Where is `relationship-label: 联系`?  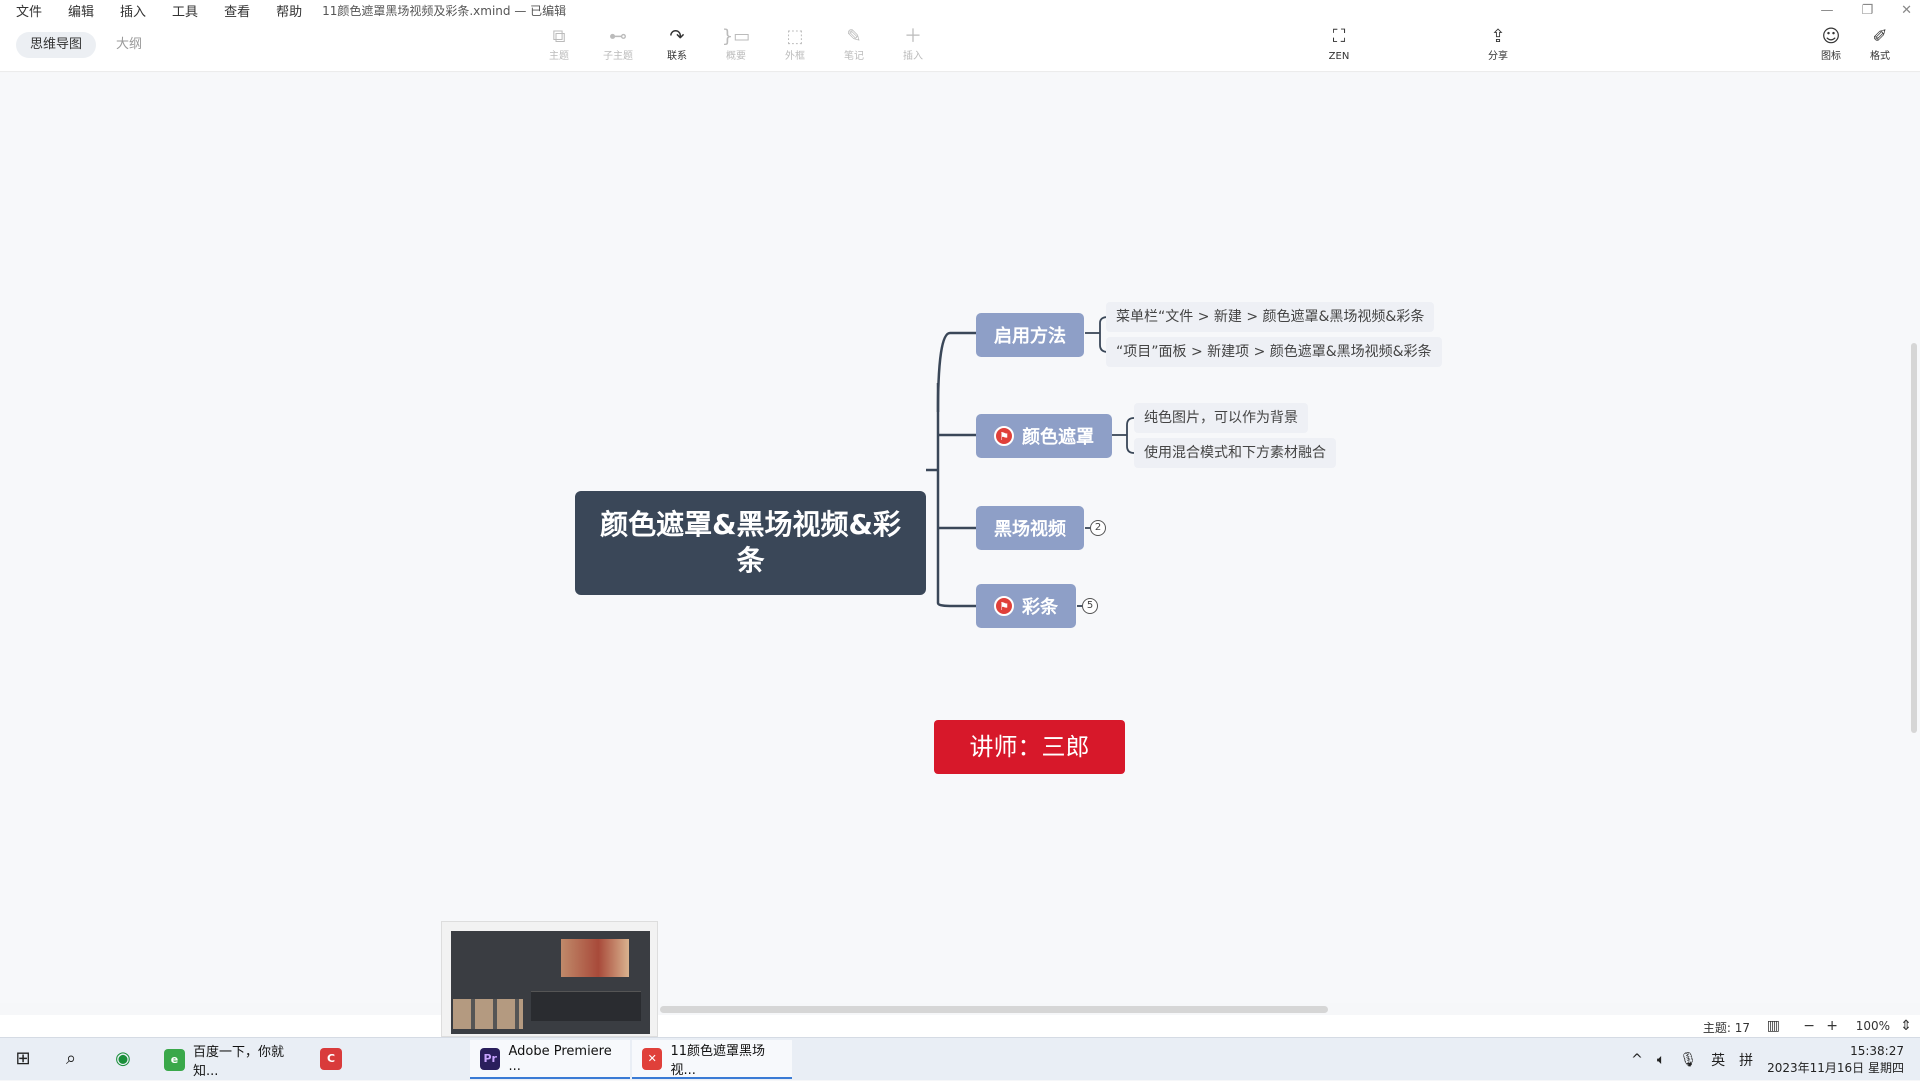
relationship-label: 联系 is located at coordinates (677, 56).